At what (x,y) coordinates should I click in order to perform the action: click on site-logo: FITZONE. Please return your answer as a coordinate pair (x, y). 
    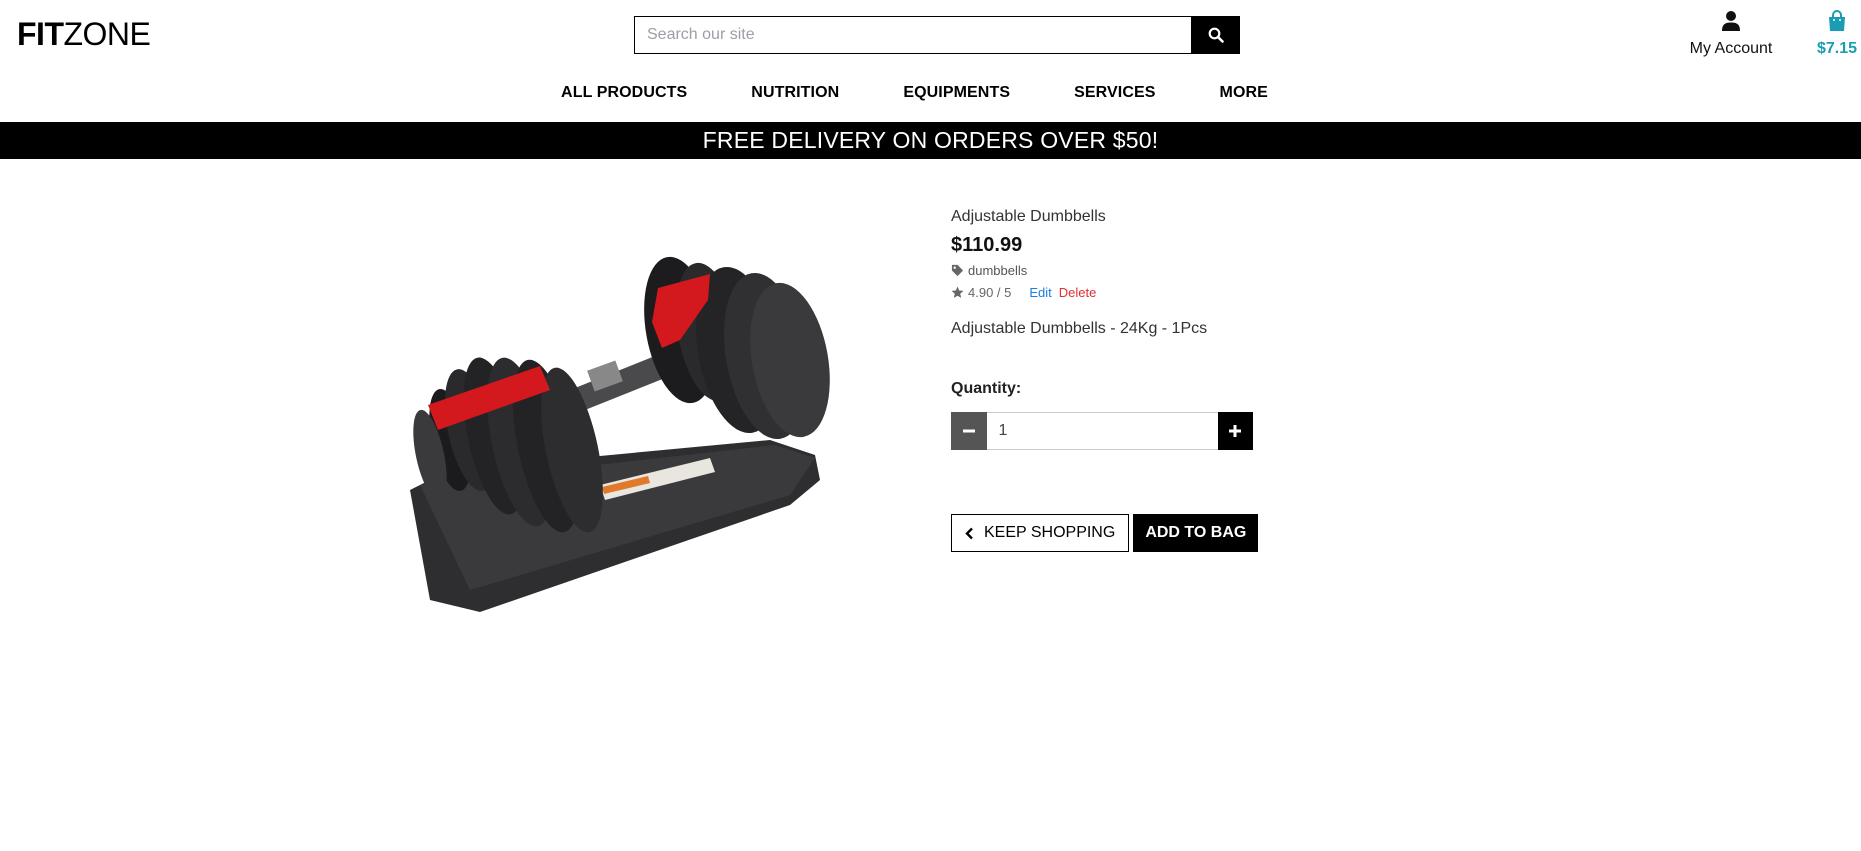
    Looking at the image, I should click on (84, 34).